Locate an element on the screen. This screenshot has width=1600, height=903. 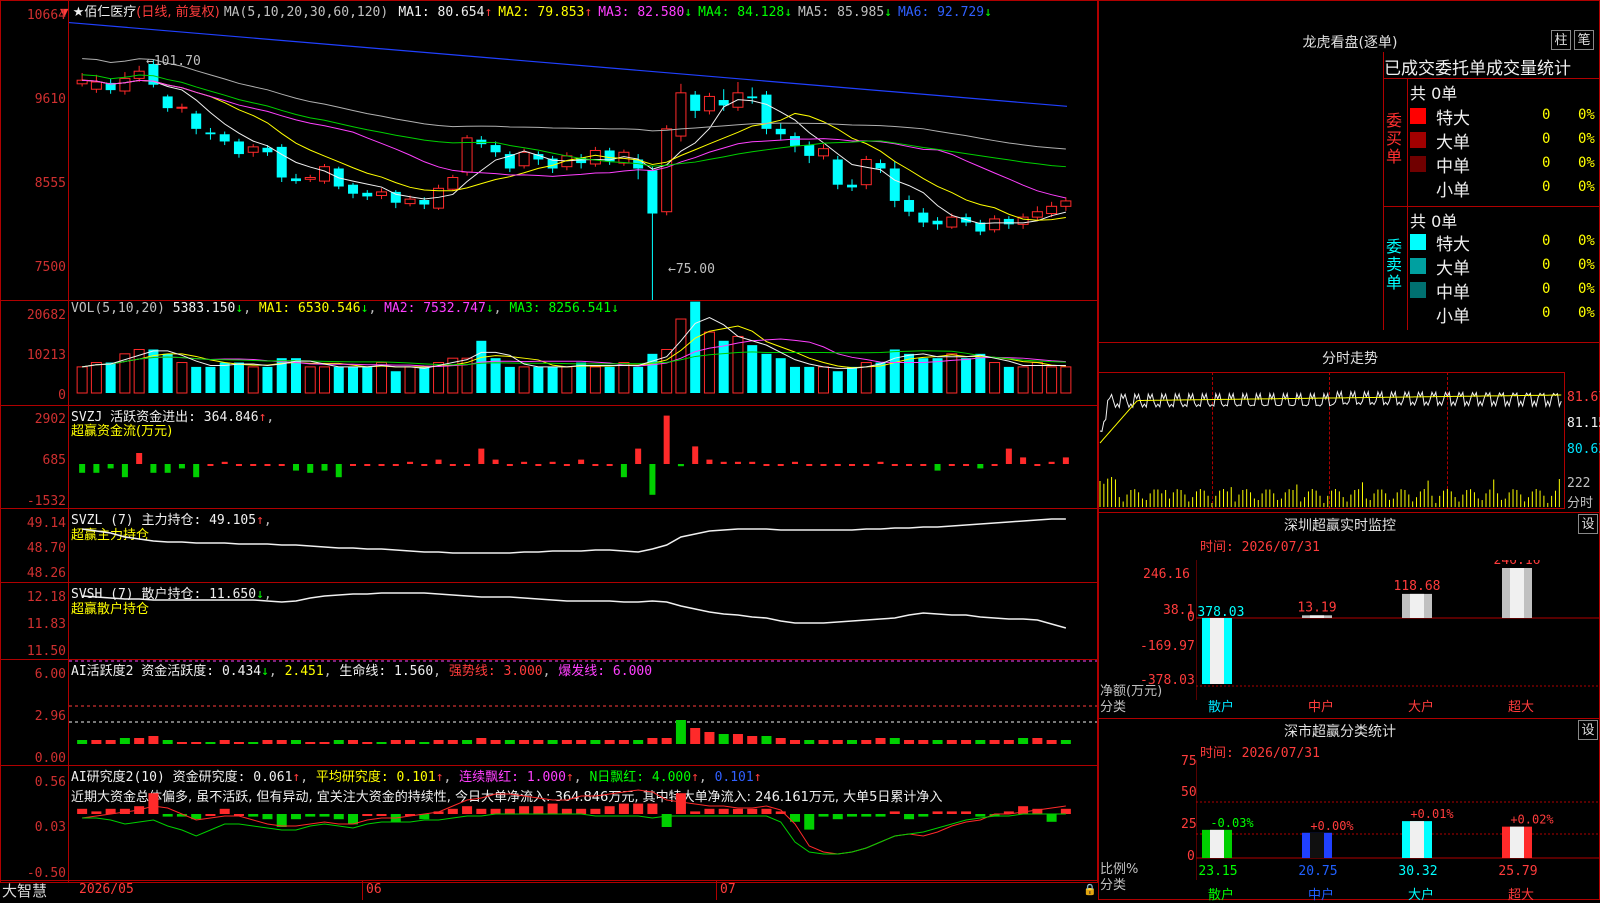
sell-row-value: 0 is located at coordinates (1546, 265).